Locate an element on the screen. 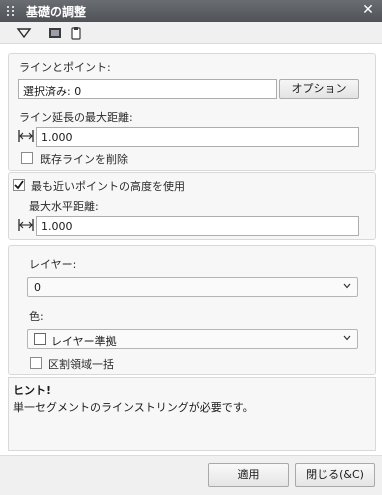 This screenshot has height=495, width=382. line-points-label: ラインとポイント: is located at coordinates (65, 67).